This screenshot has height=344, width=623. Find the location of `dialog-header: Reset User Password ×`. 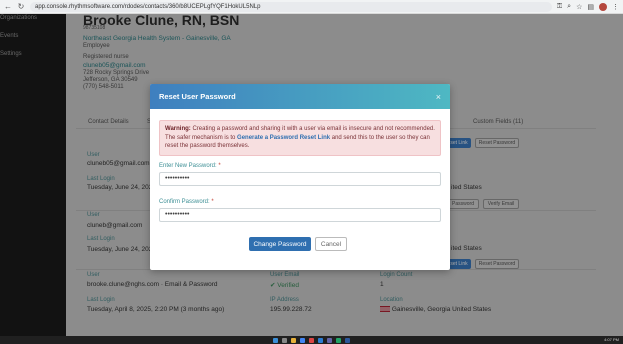

dialog-header: Reset User Password × is located at coordinates (300, 96).